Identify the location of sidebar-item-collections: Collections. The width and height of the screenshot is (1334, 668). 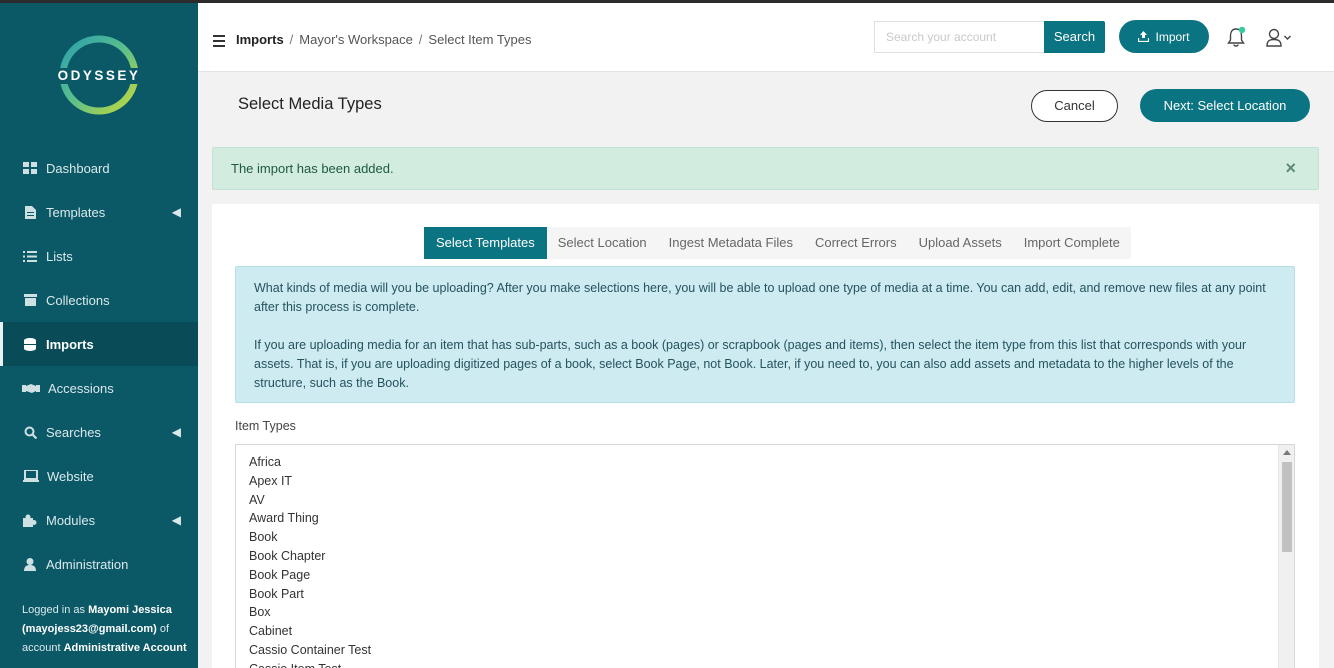
(99, 300).